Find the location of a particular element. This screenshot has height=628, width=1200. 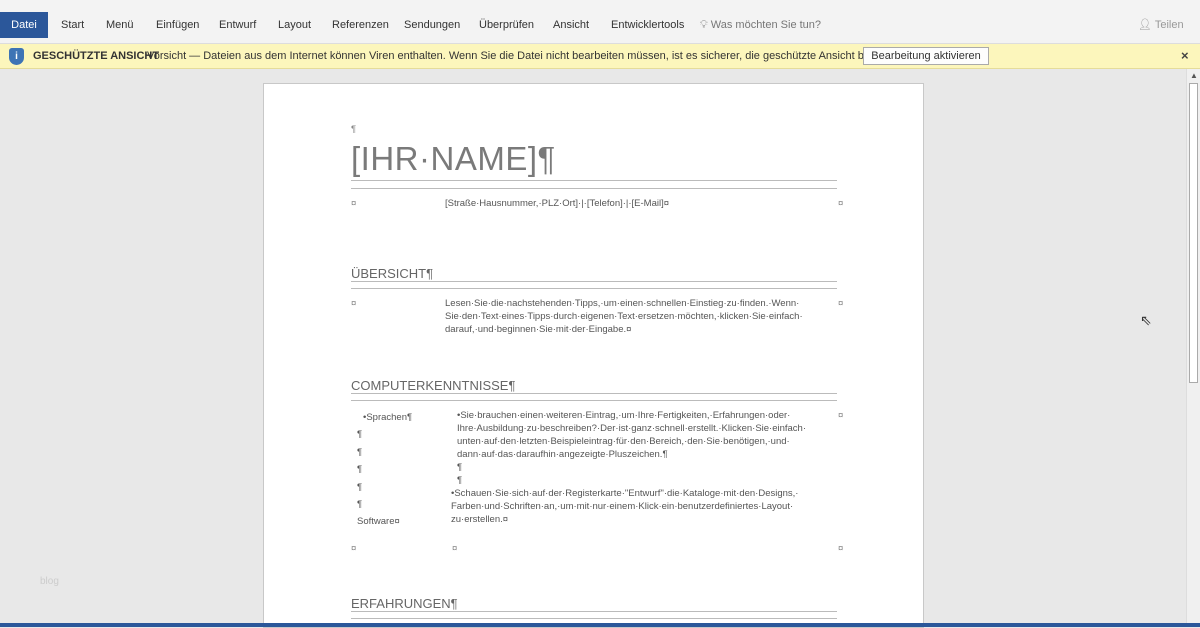

scroll-up-icon: ▲ is located at coordinates (1194, 75).